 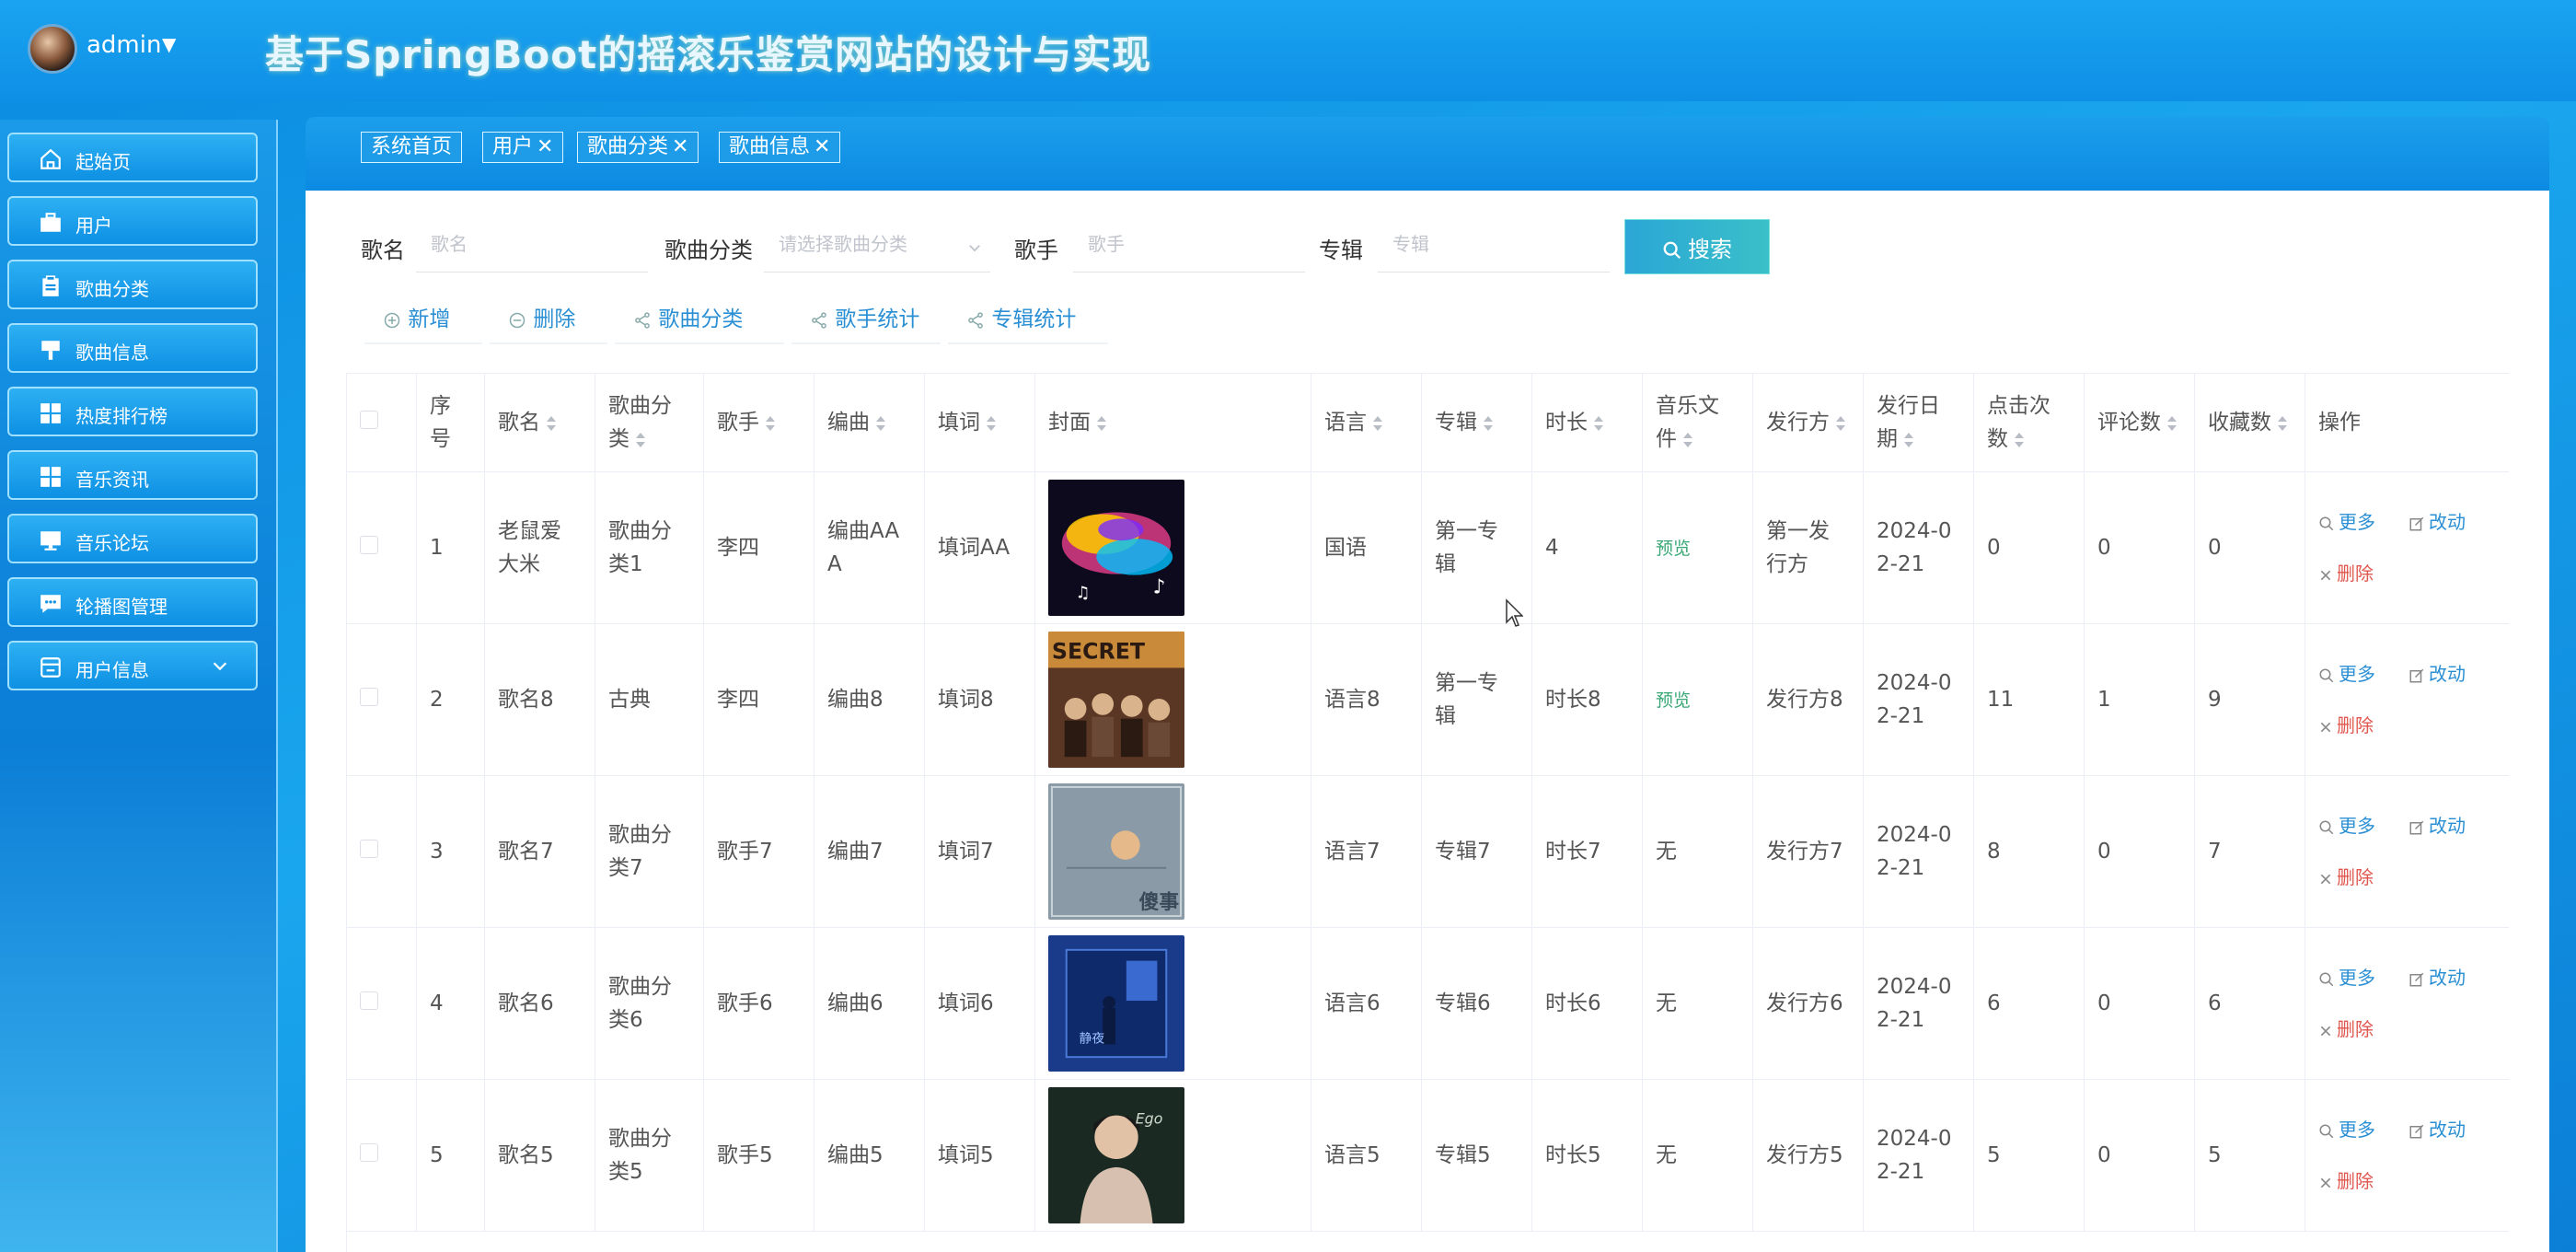 I want to click on song-category-button: 歌曲分类, so click(x=699, y=319).